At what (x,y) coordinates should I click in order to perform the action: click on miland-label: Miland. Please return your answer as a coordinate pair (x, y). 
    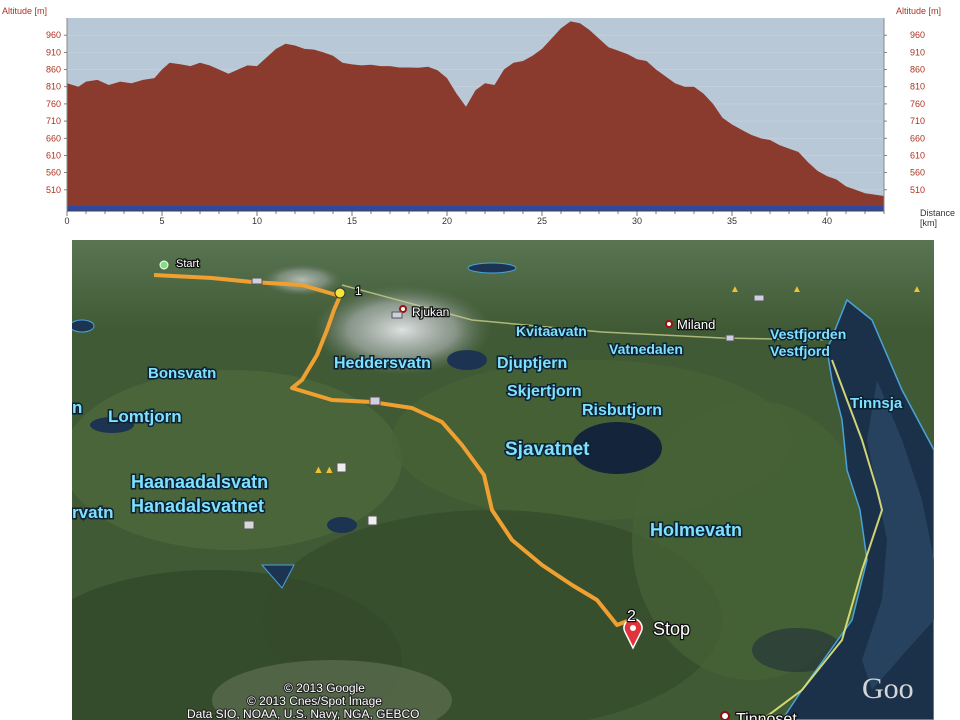
    Looking at the image, I should click on (696, 324).